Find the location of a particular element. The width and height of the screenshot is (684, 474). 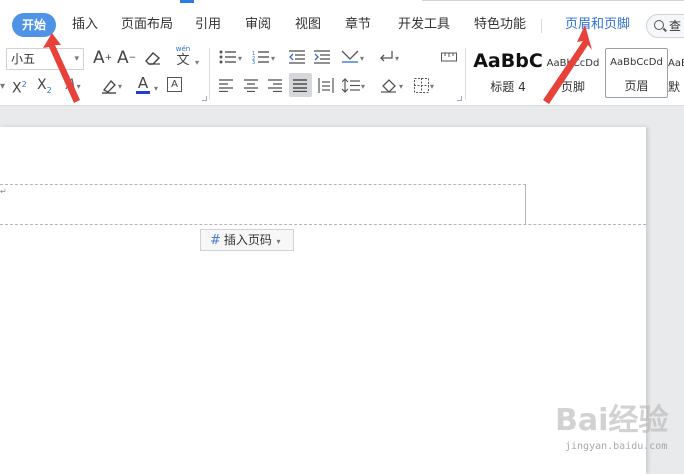

increase-indent-button is located at coordinates (322, 60).